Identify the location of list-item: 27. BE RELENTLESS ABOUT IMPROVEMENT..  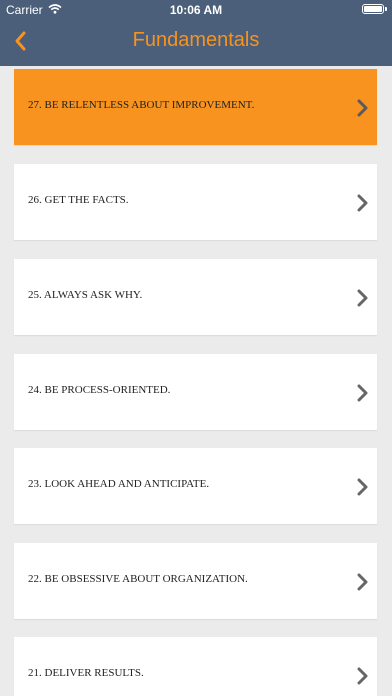
(195, 107).